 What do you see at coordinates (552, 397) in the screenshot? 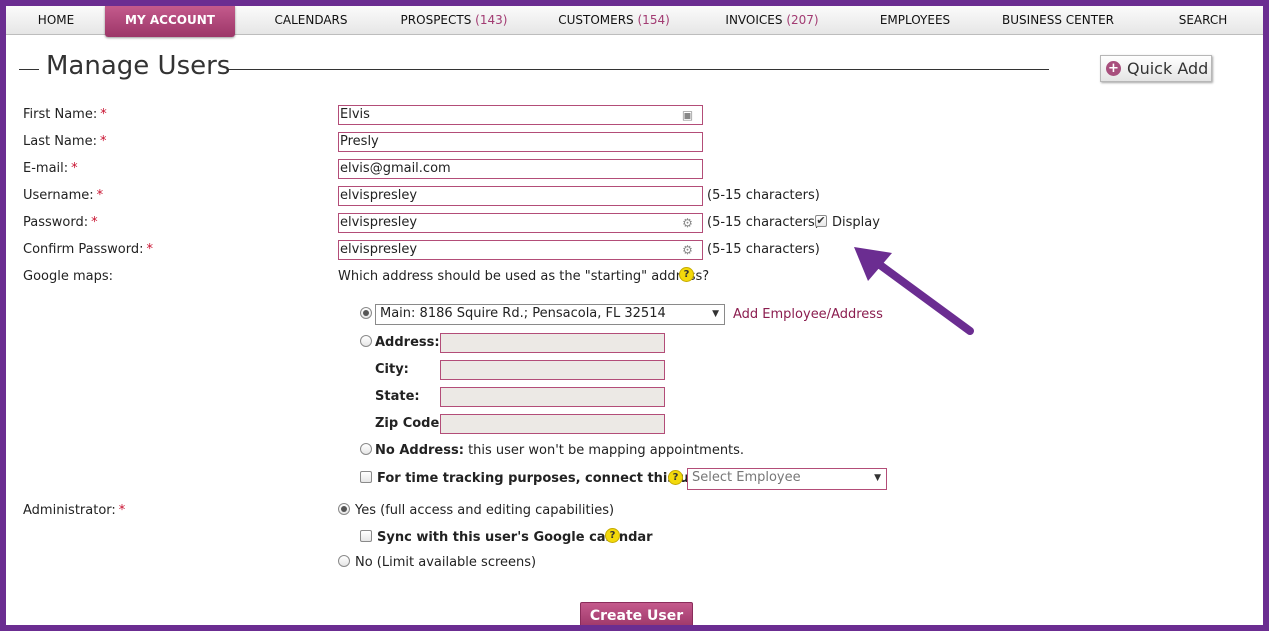
I see `state-field` at bounding box center [552, 397].